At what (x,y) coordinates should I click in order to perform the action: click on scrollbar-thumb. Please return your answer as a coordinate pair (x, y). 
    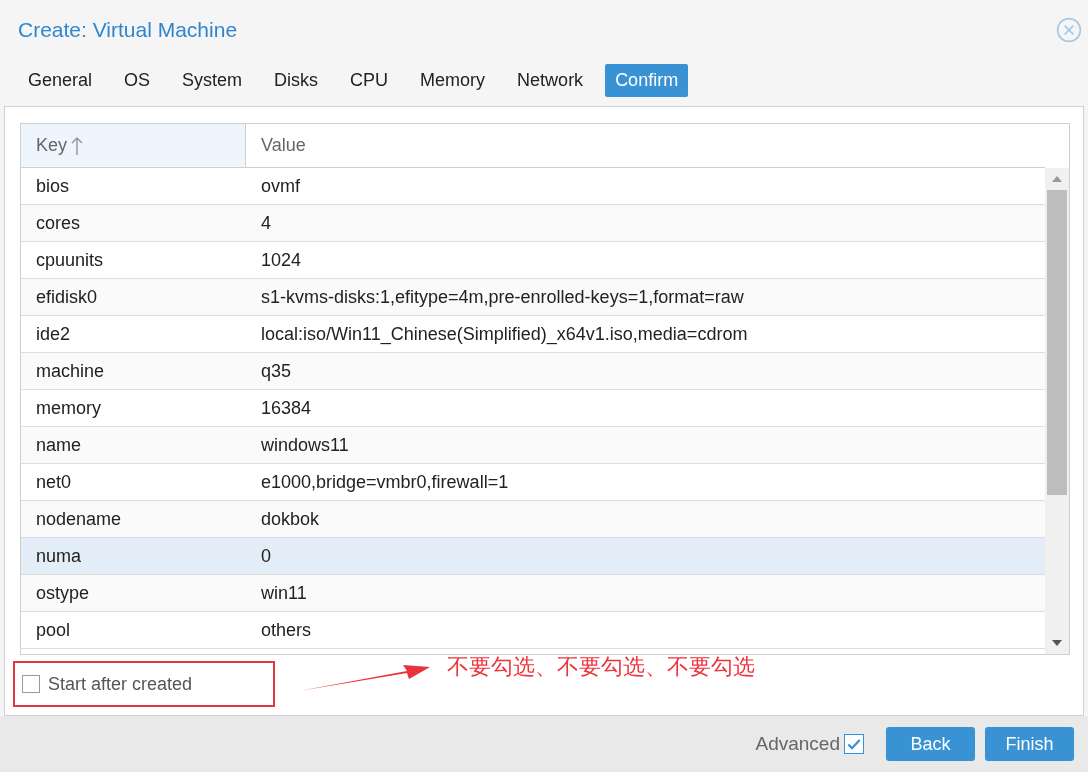
    Looking at the image, I should click on (1057, 342).